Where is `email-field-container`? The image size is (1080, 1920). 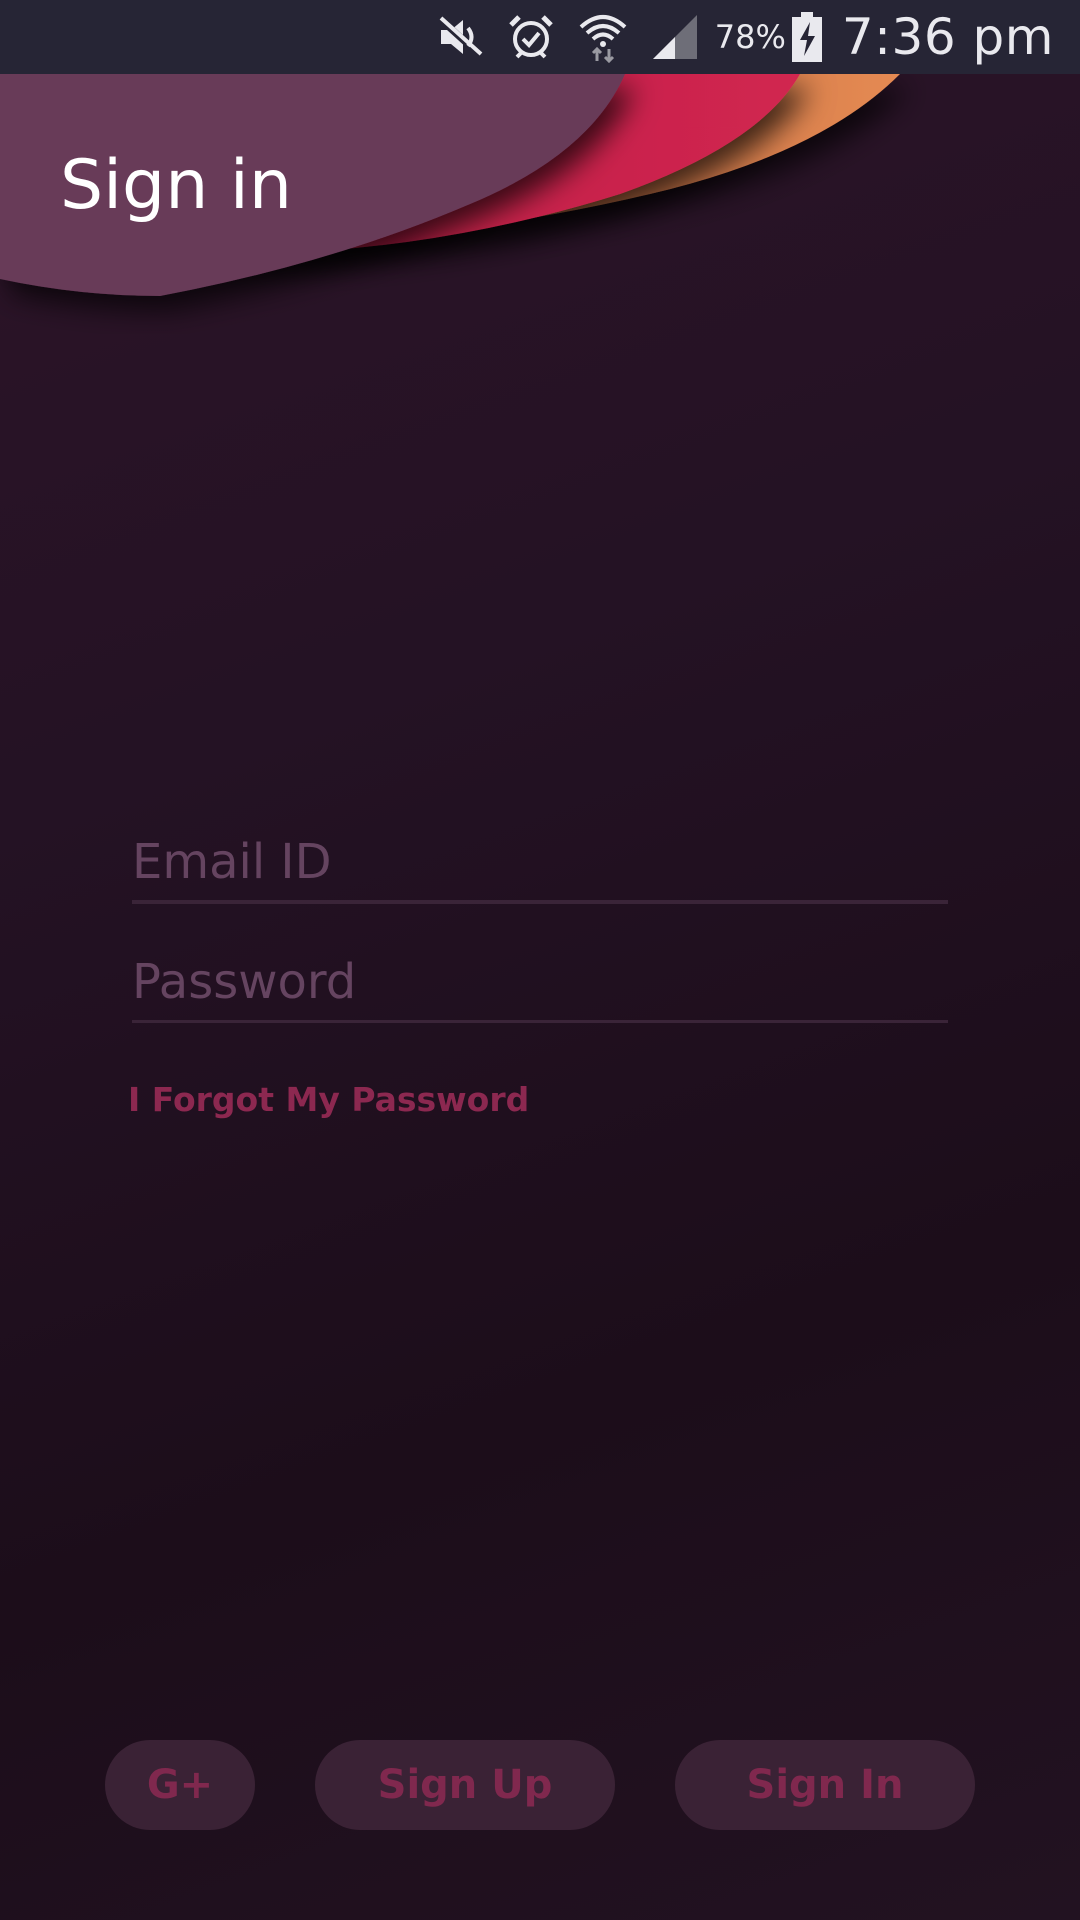 email-field-container is located at coordinates (540, 862).